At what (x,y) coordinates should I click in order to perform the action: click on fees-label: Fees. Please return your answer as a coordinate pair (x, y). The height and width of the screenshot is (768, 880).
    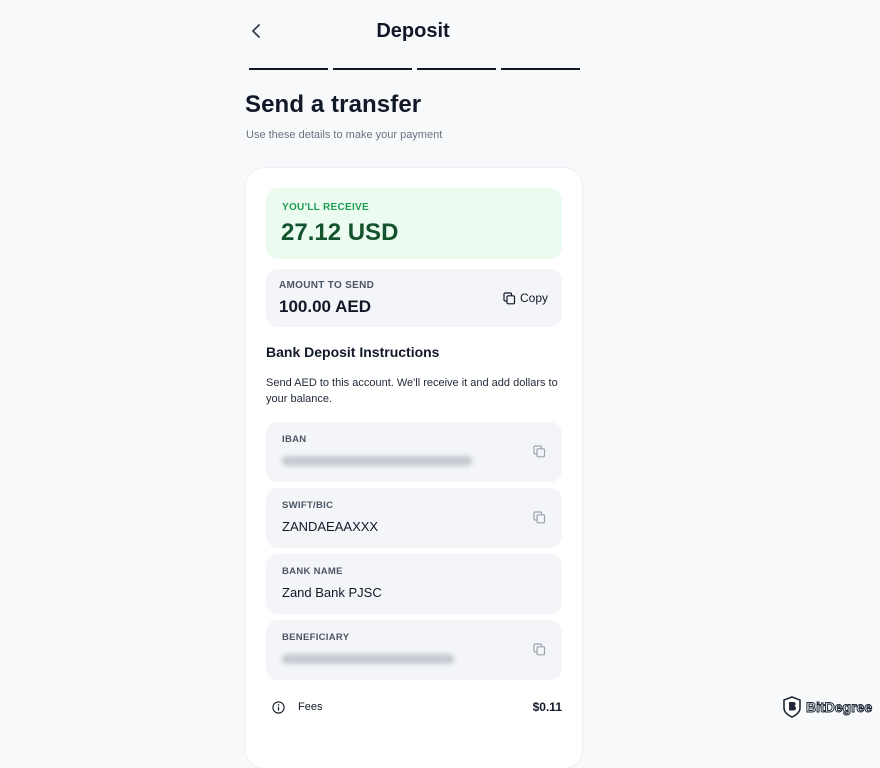
    Looking at the image, I should click on (310, 707).